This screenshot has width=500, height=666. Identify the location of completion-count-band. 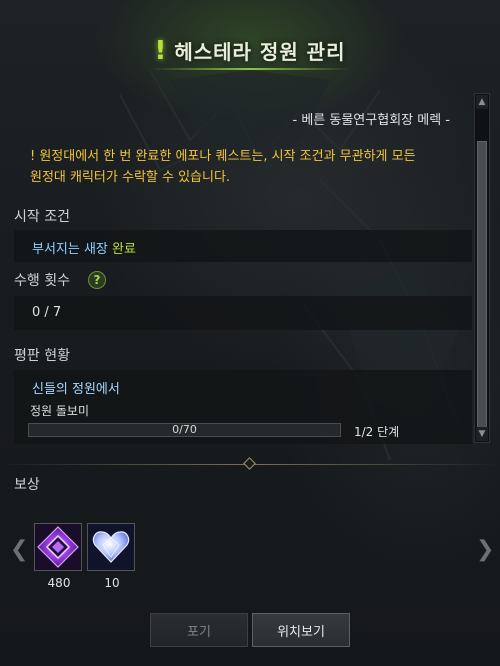
(243, 313).